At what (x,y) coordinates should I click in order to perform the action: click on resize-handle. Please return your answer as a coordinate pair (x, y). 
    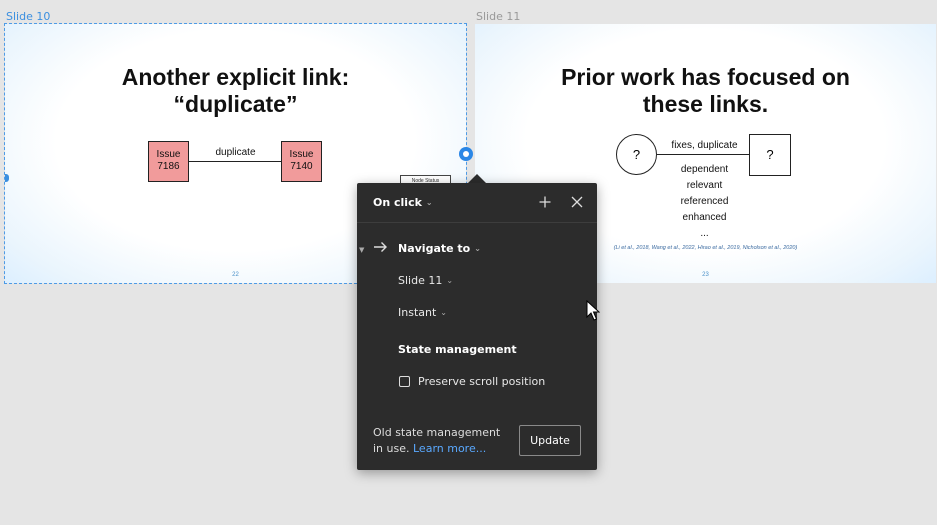
    Looking at the image, I should click on (7, 178).